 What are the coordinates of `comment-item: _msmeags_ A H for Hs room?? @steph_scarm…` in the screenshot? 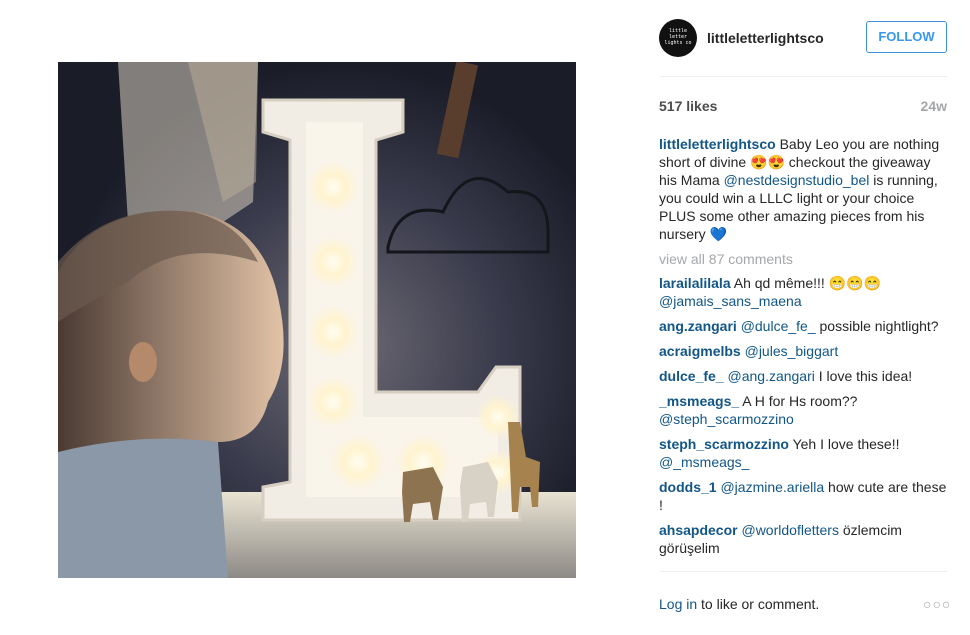 It's located at (804, 410).